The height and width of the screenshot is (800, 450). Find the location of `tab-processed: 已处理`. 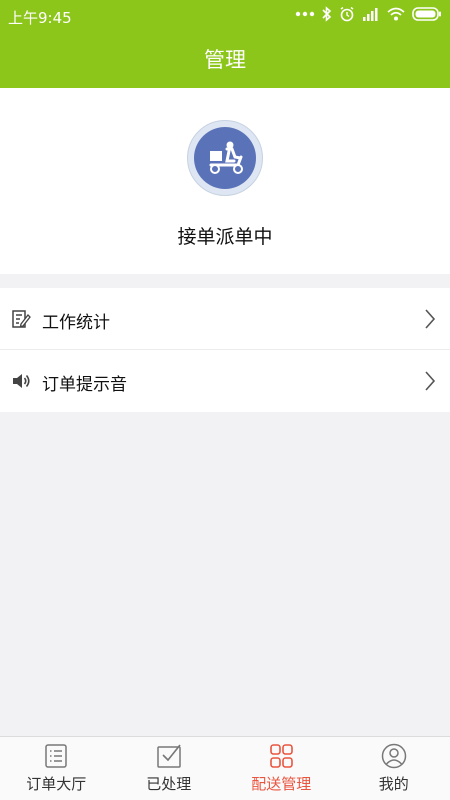

tab-processed: 已处理 is located at coordinates (169, 768).